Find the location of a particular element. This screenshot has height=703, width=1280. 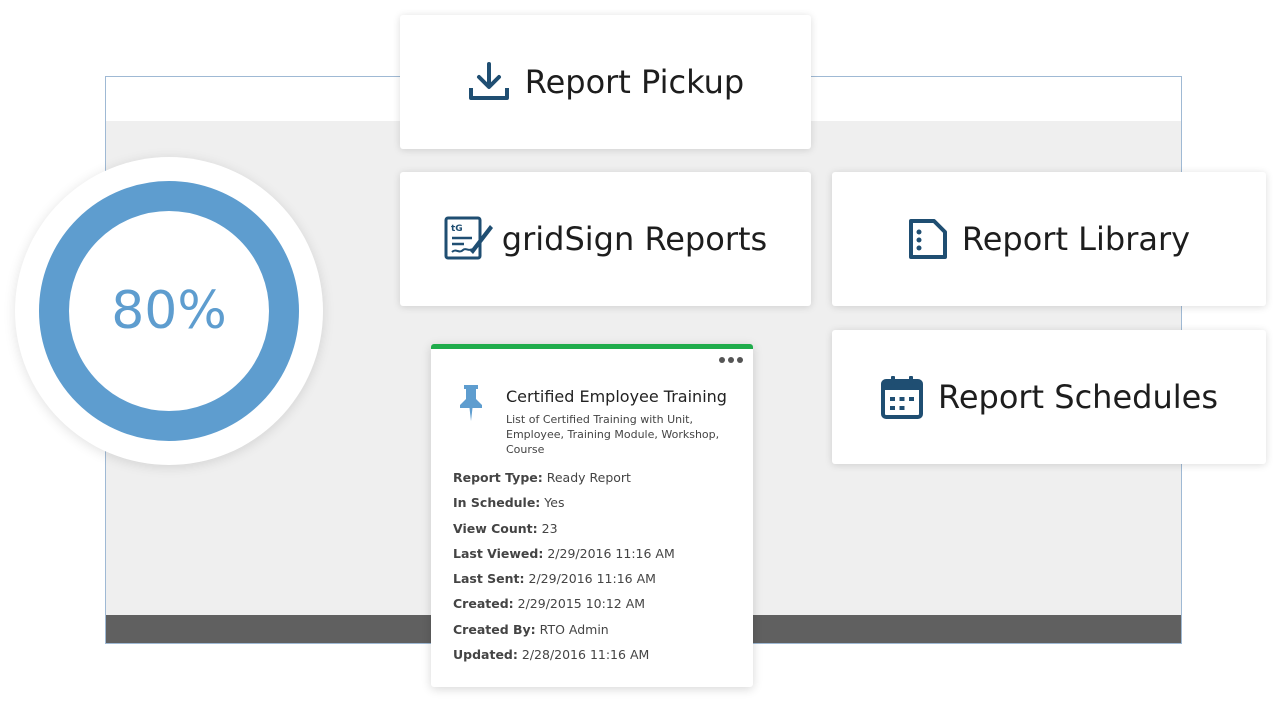

detail-row: Report Type: Ready Report is located at coordinates (542, 477).